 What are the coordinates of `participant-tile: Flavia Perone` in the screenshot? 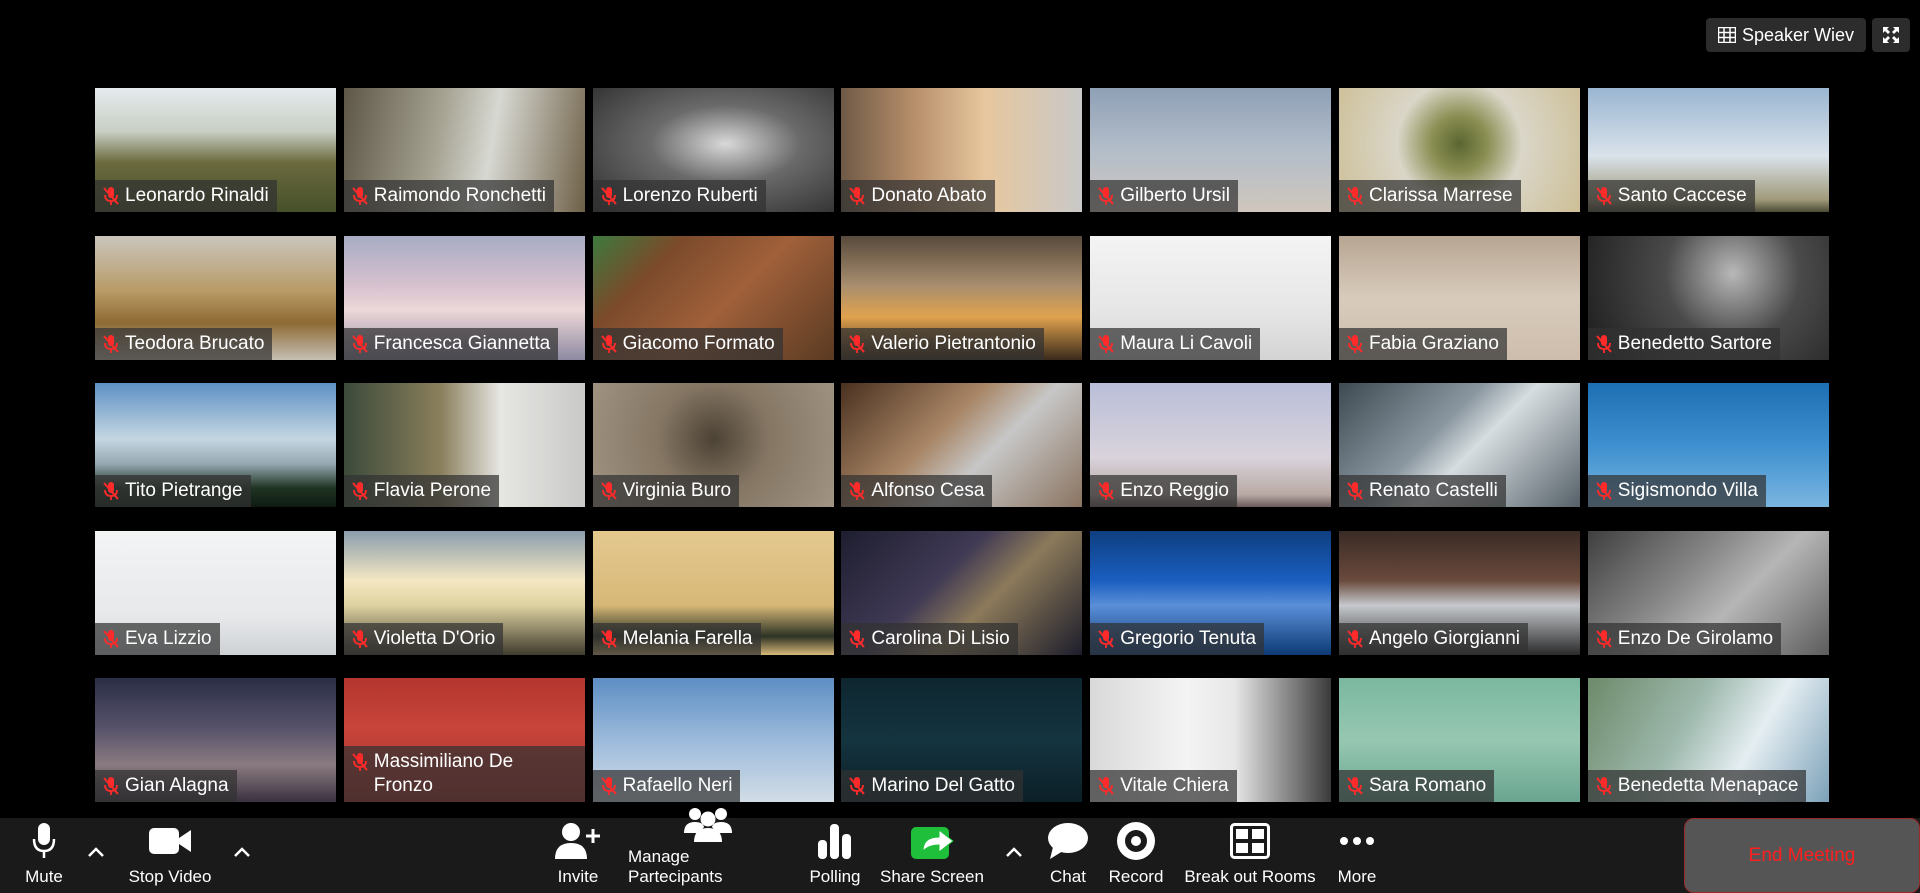 It's located at (464, 445).